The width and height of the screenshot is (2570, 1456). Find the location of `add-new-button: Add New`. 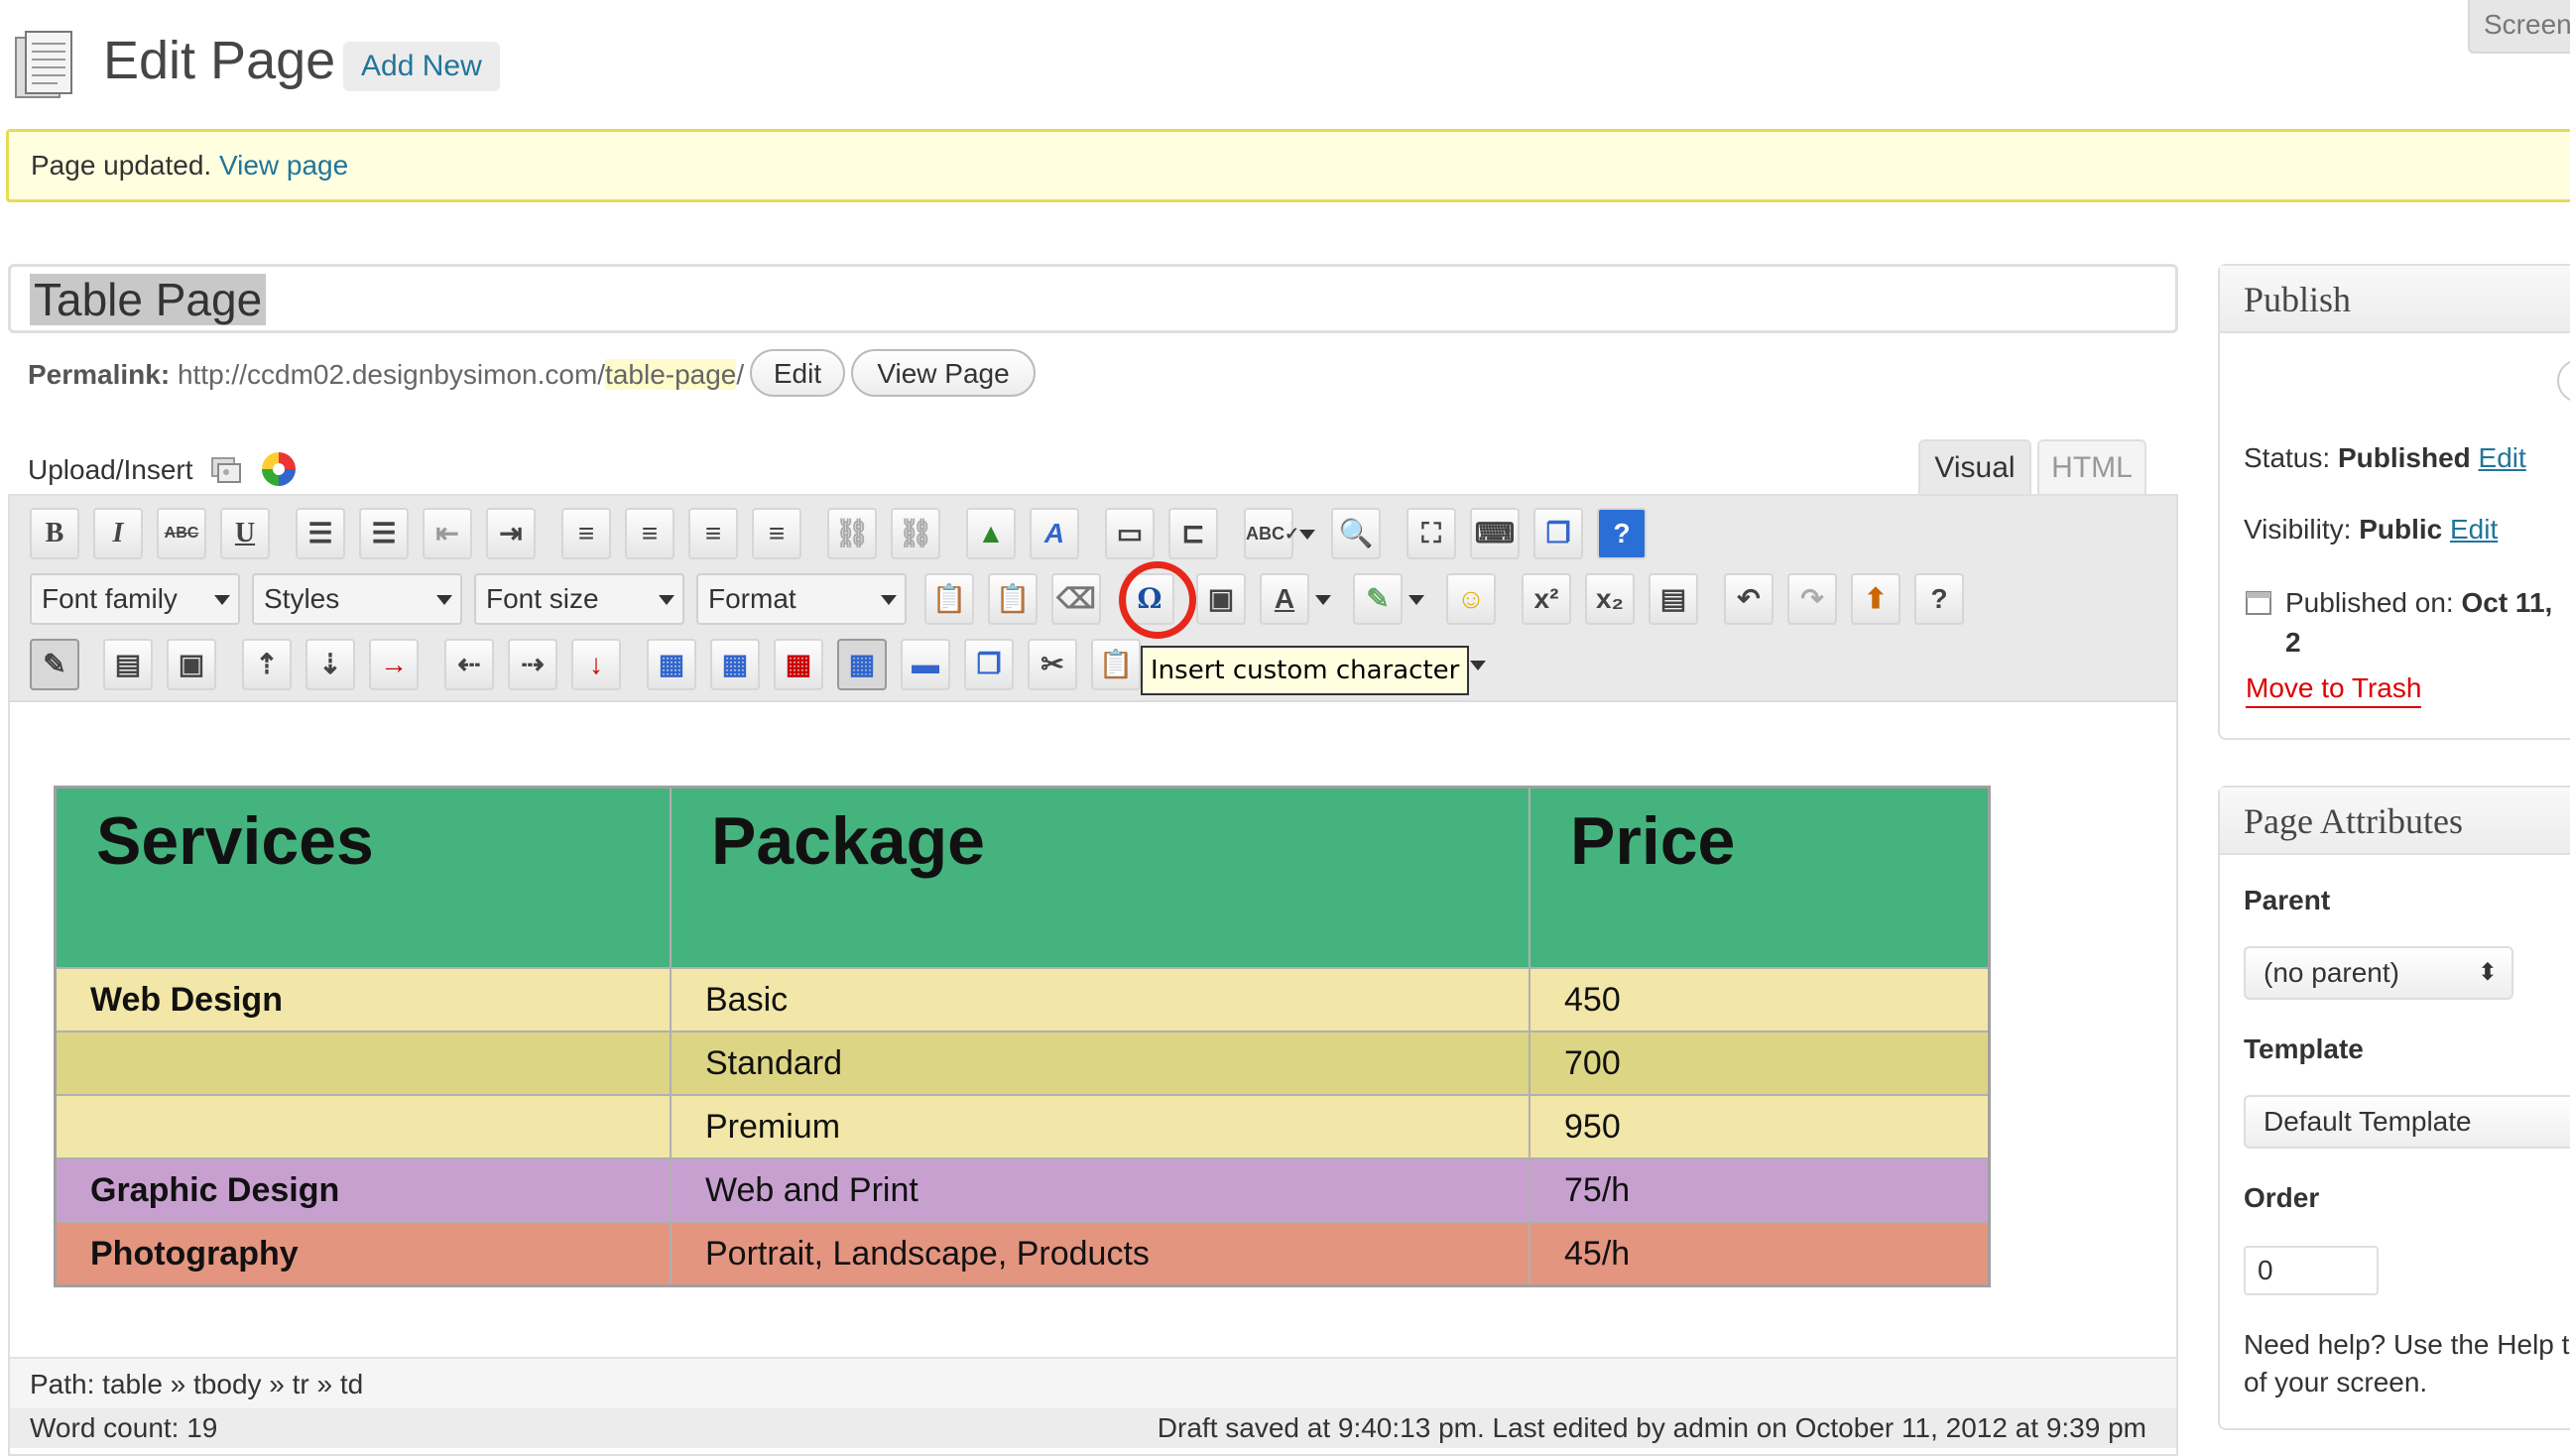

add-new-button: Add New is located at coordinates (421, 66).